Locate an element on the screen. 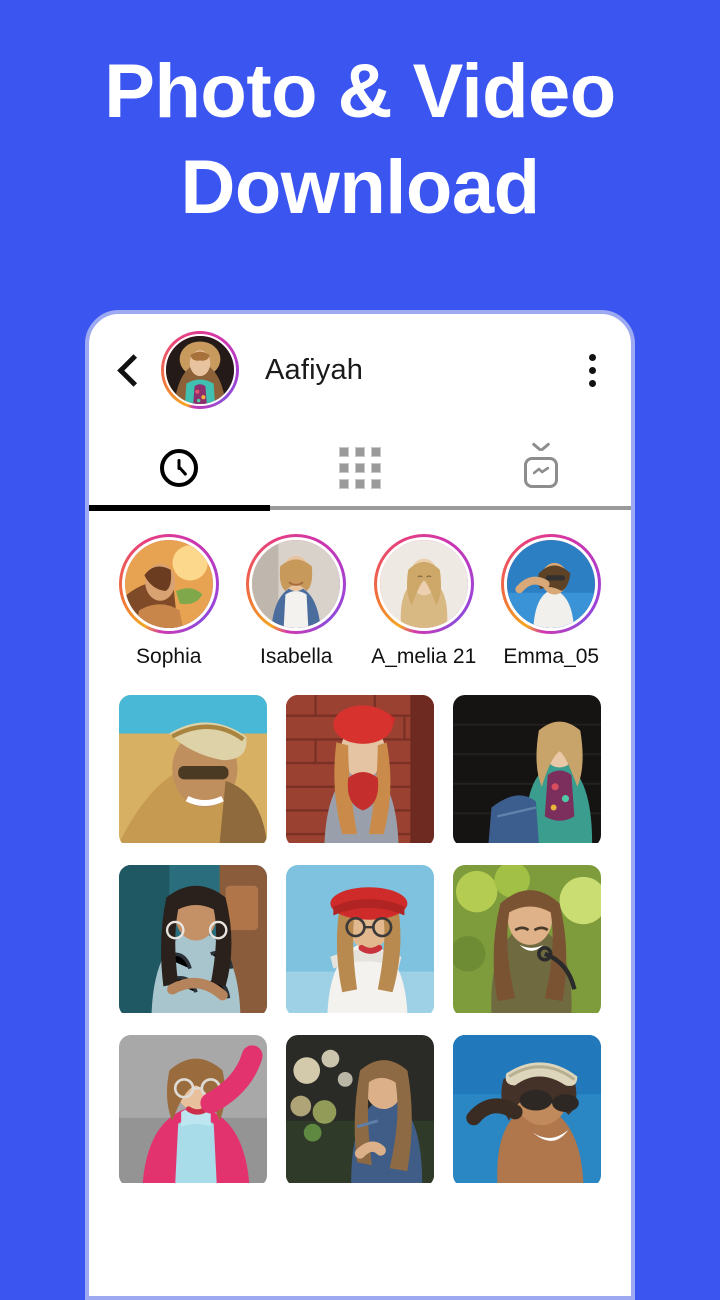  avatar-image is located at coordinates (200, 370).